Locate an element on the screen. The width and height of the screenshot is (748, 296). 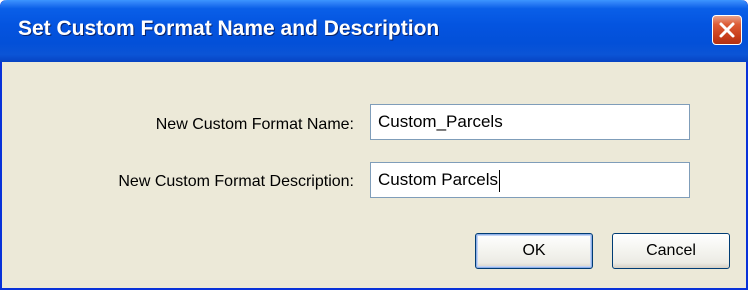
close-icon is located at coordinates (727, 30).